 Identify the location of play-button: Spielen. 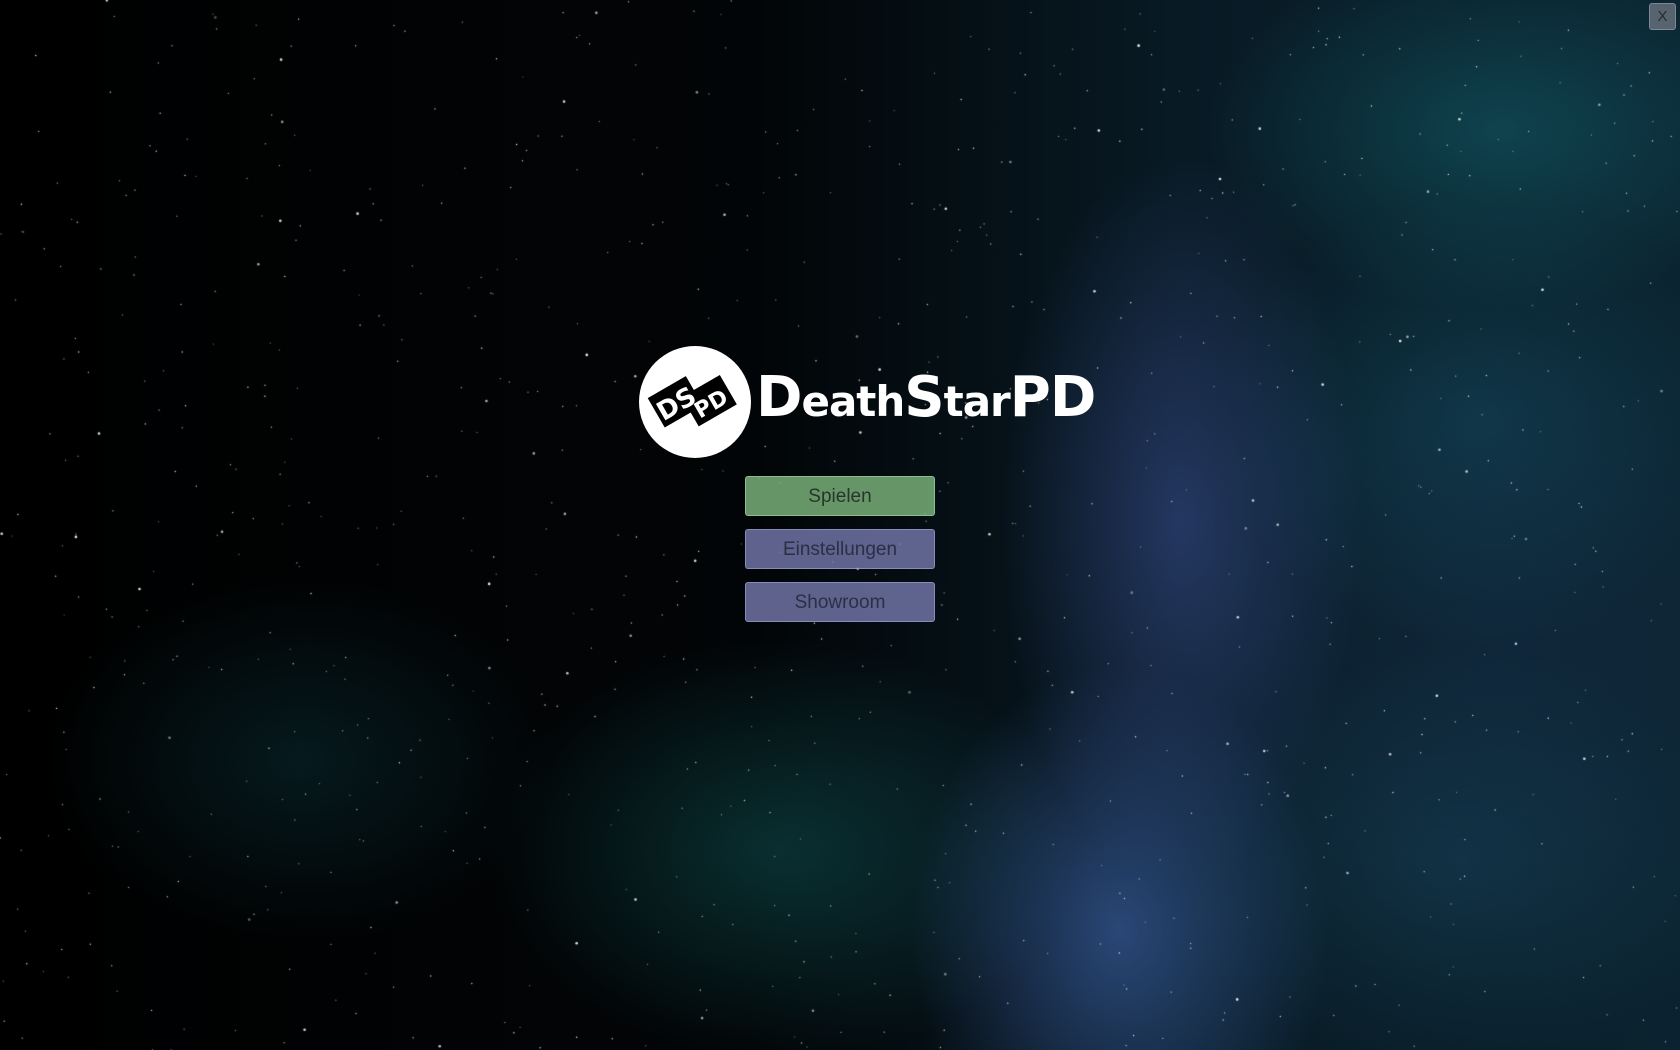
(840, 496).